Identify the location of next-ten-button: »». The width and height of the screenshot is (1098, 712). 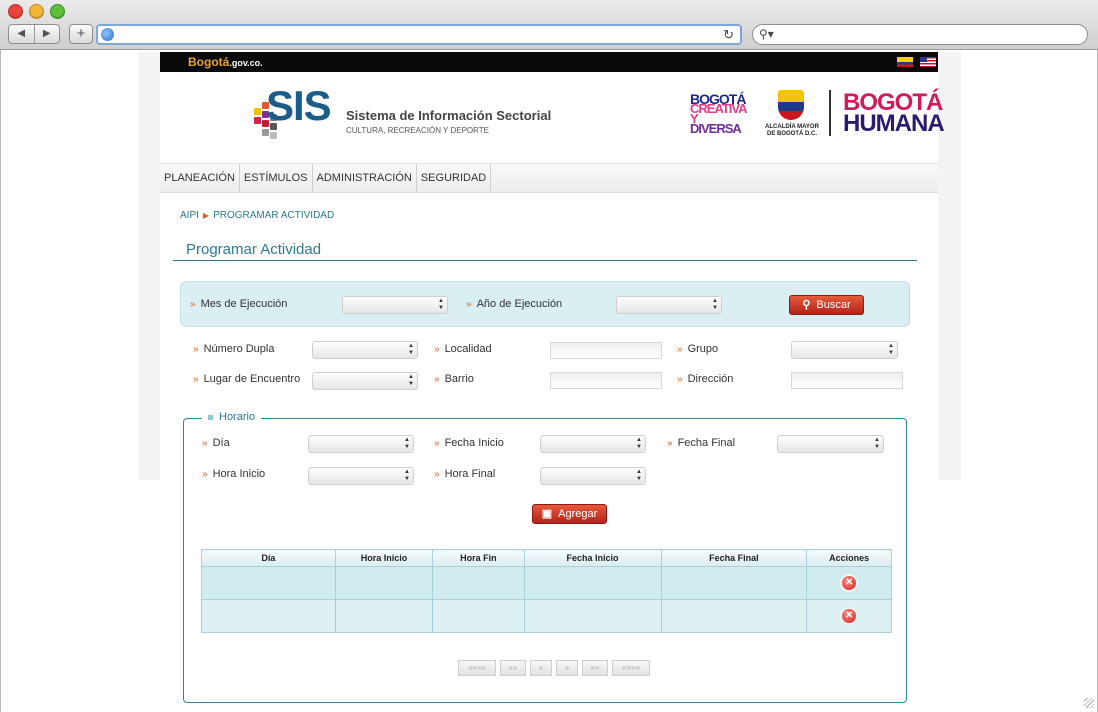
(595, 668).